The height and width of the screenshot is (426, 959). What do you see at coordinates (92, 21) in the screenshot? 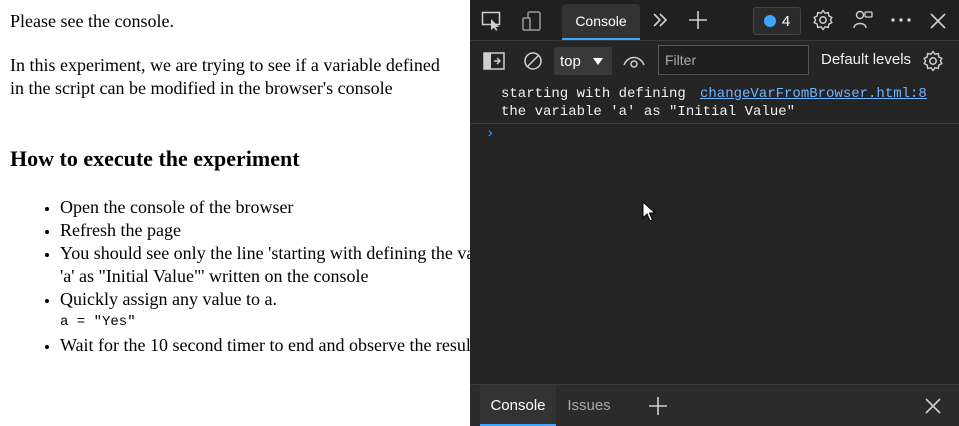
I see `intro-text: Please see the console.` at bounding box center [92, 21].